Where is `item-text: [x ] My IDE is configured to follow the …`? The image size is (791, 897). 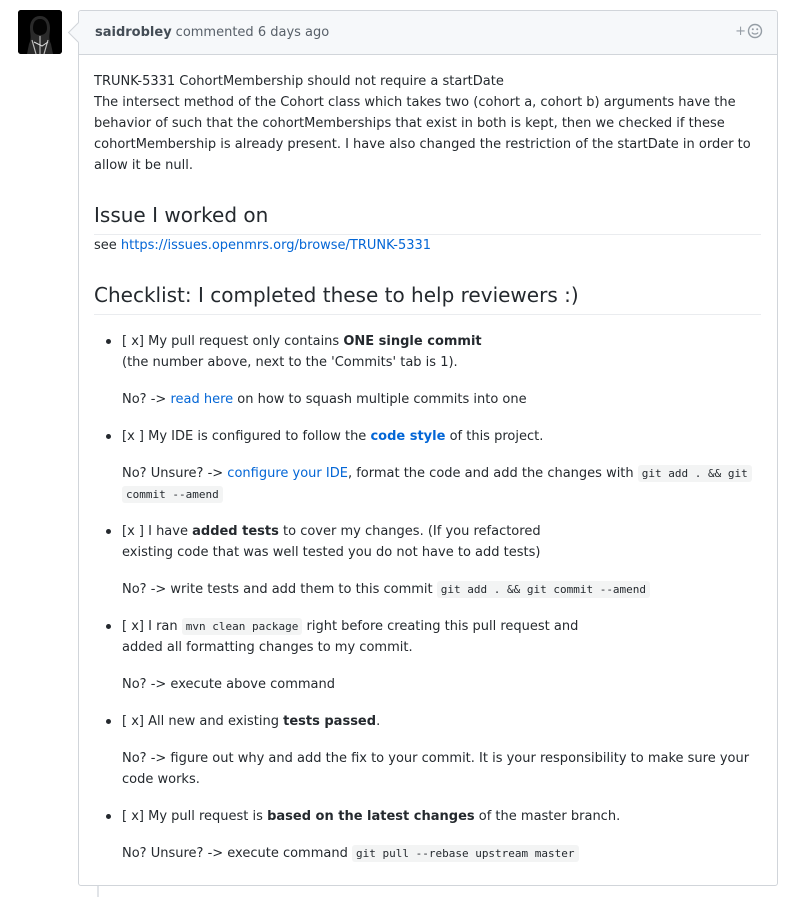
item-text: [x ] My IDE is configured to follow the … is located at coordinates (441, 436).